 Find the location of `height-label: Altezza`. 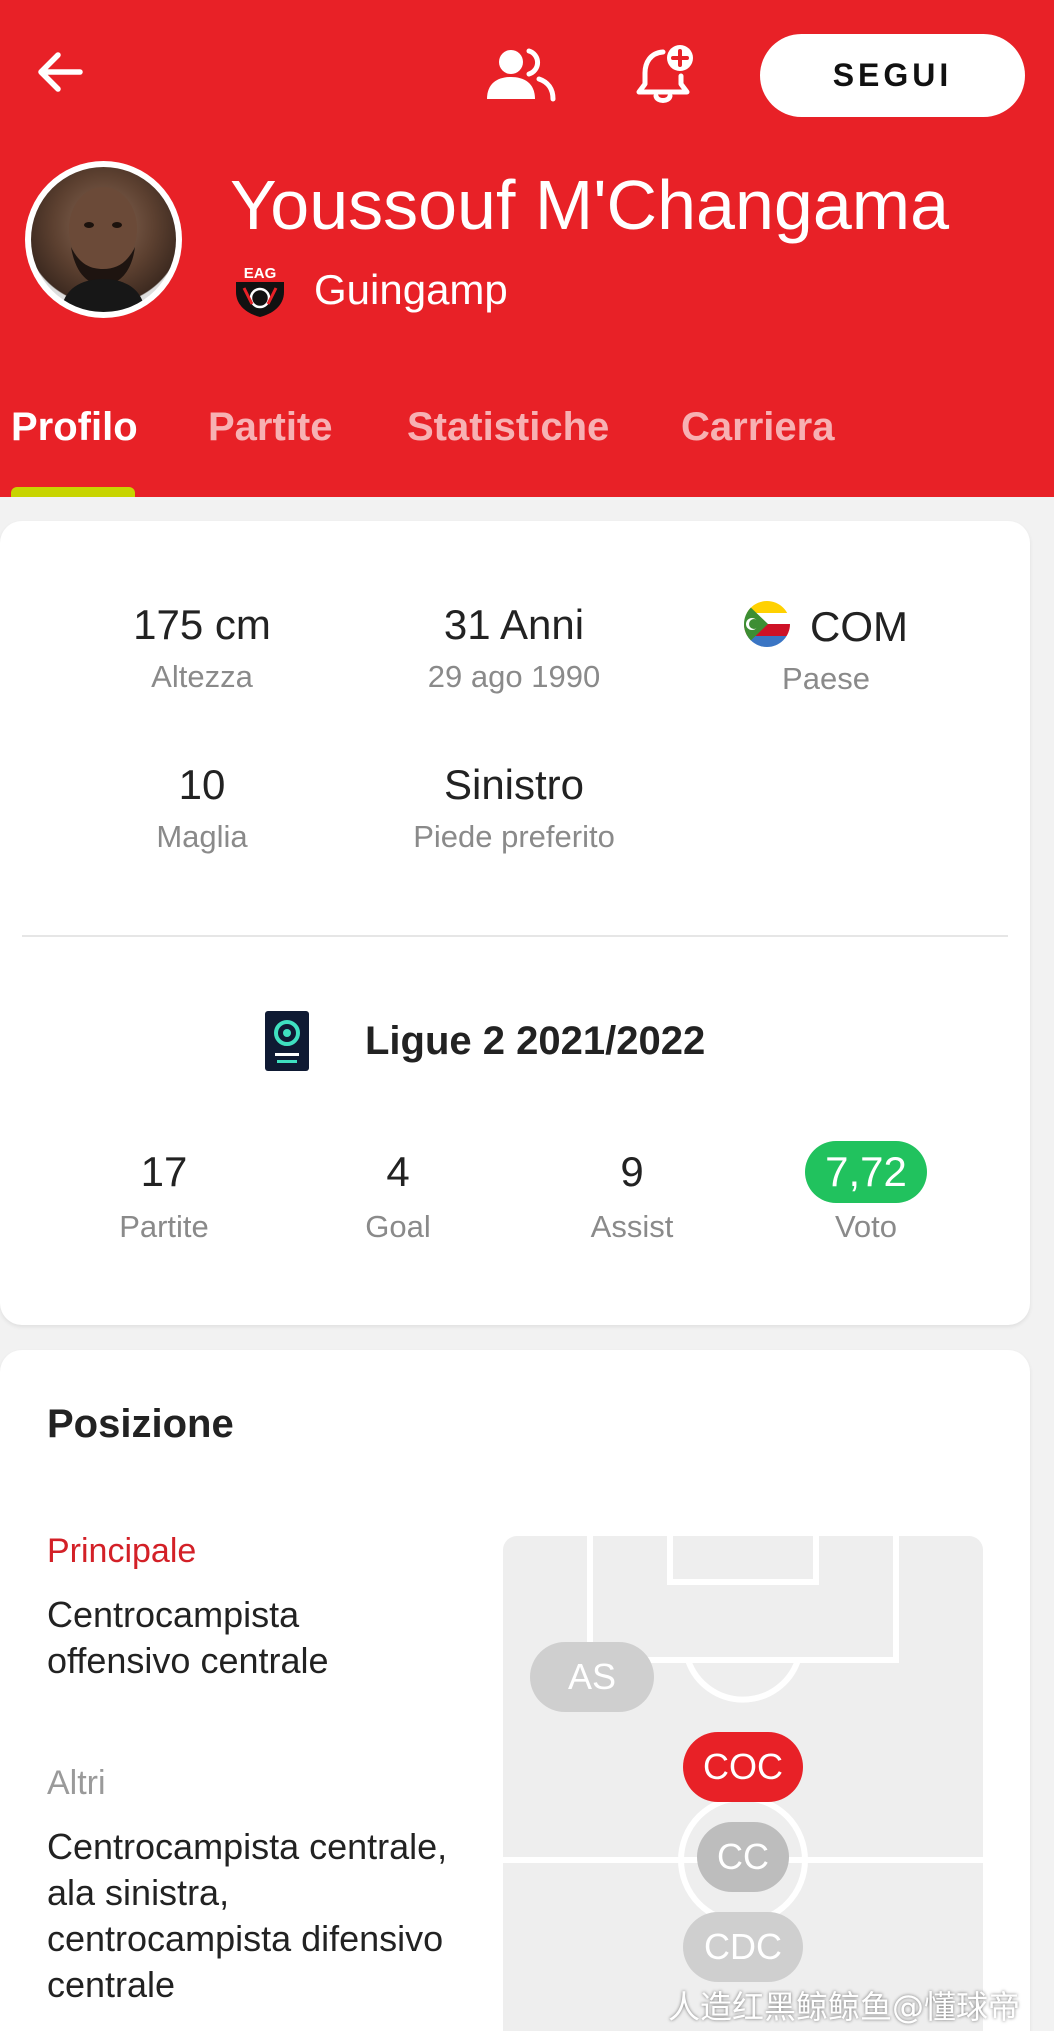

height-label: Altezza is located at coordinates (202, 676).